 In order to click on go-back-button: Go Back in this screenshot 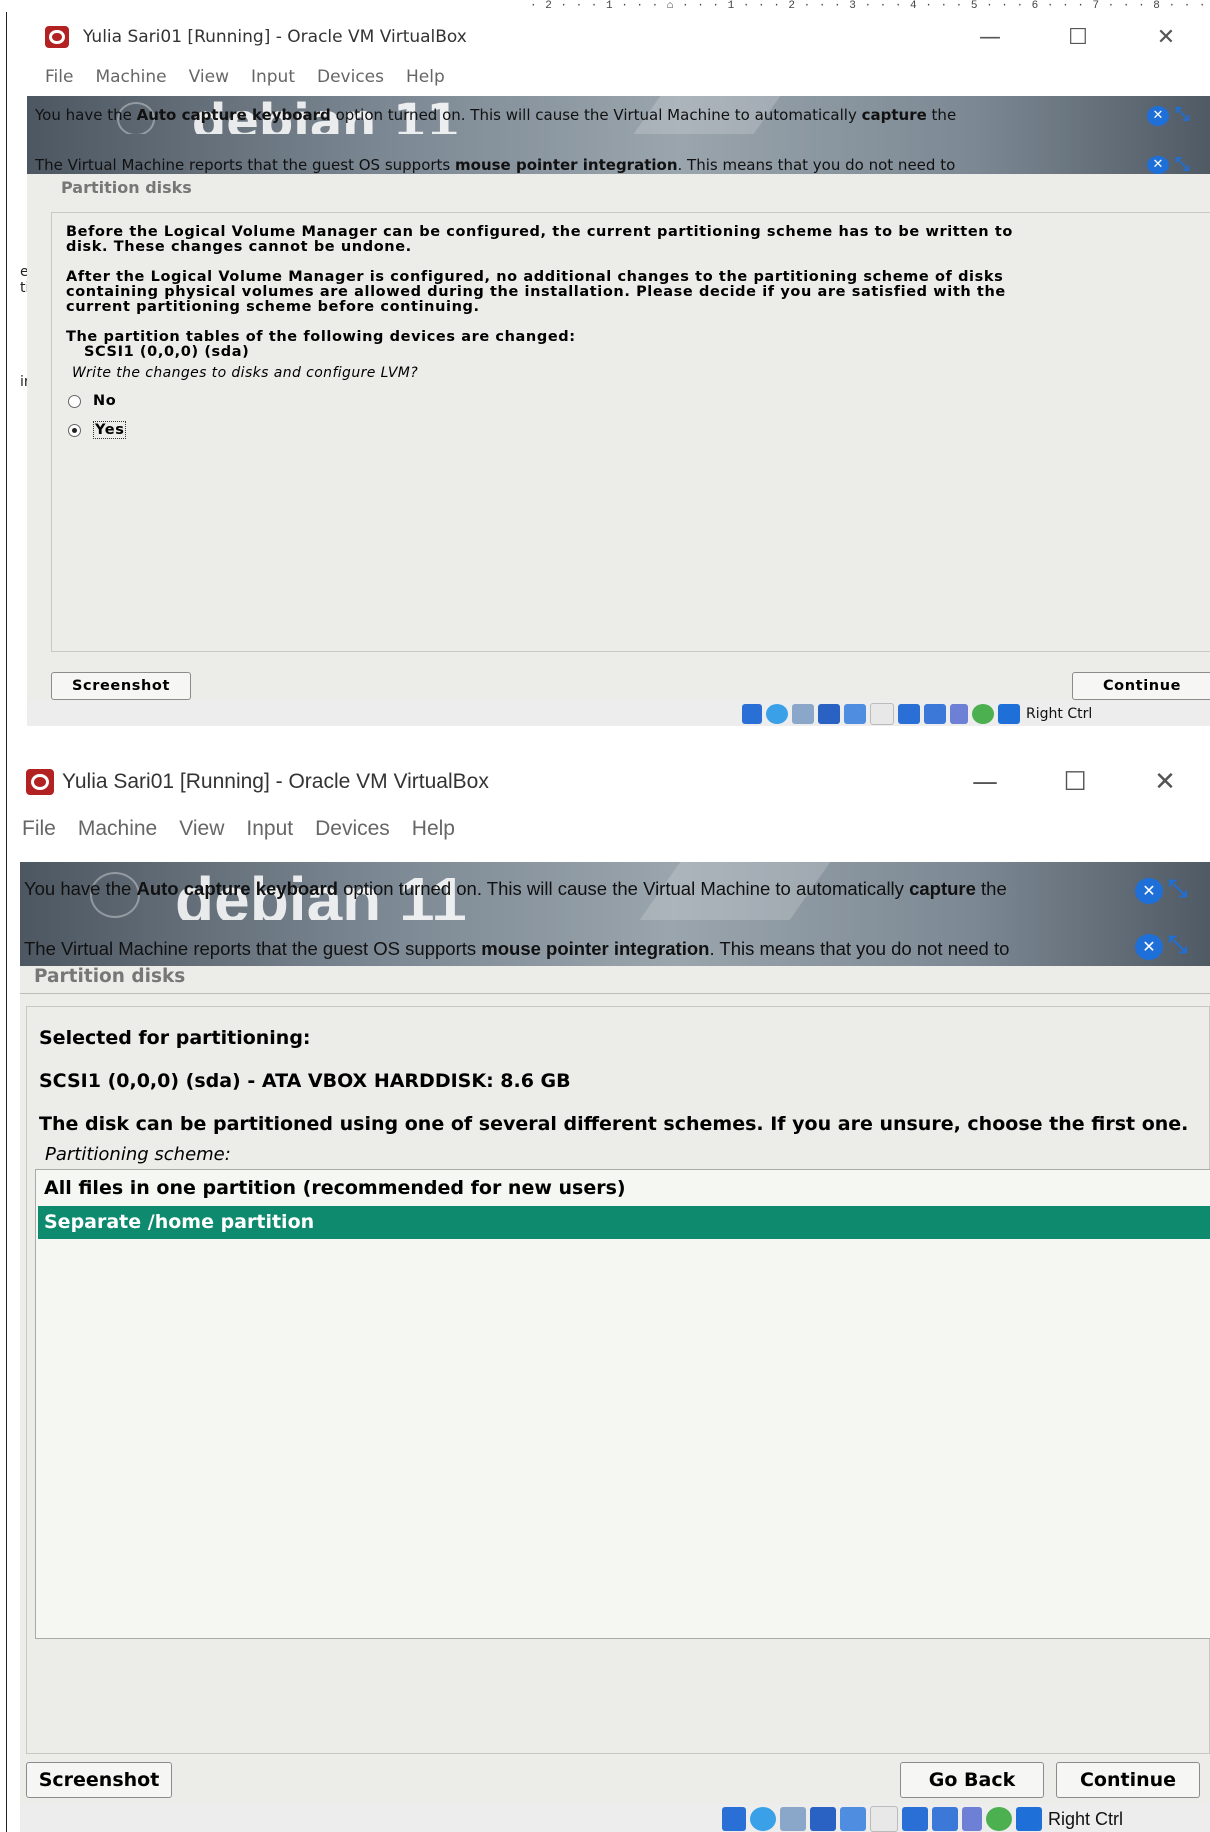, I will do `click(972, 1780)`.